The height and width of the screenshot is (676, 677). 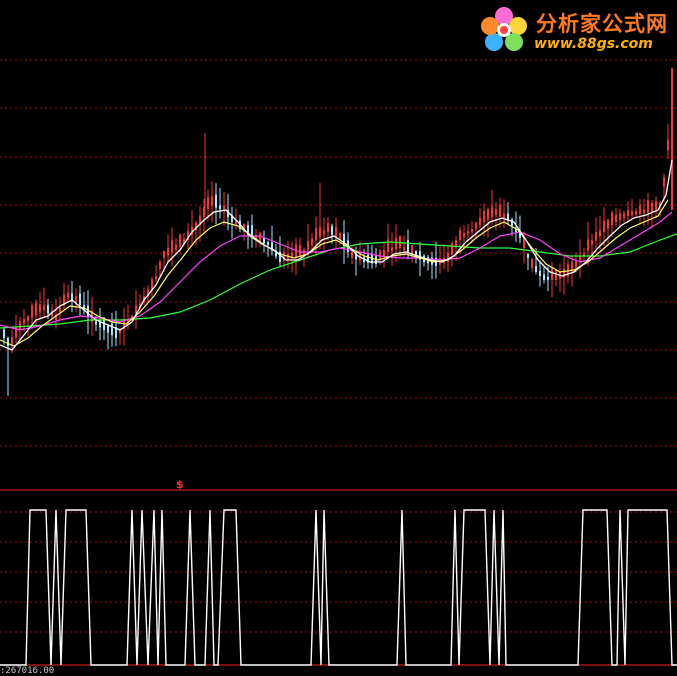 I want to click on flower-logo-icon, so click(x=504, y=29).